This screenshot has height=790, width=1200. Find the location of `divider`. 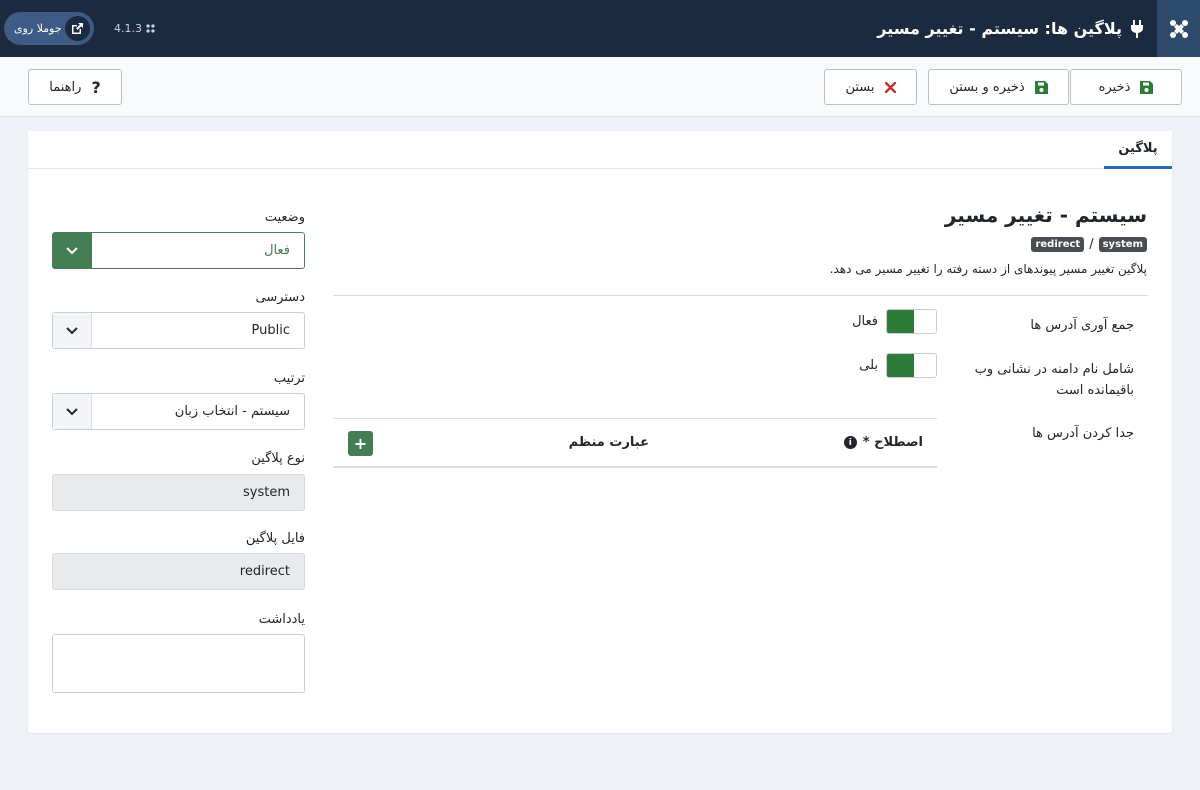

divider is located at coordinates (740, 295).